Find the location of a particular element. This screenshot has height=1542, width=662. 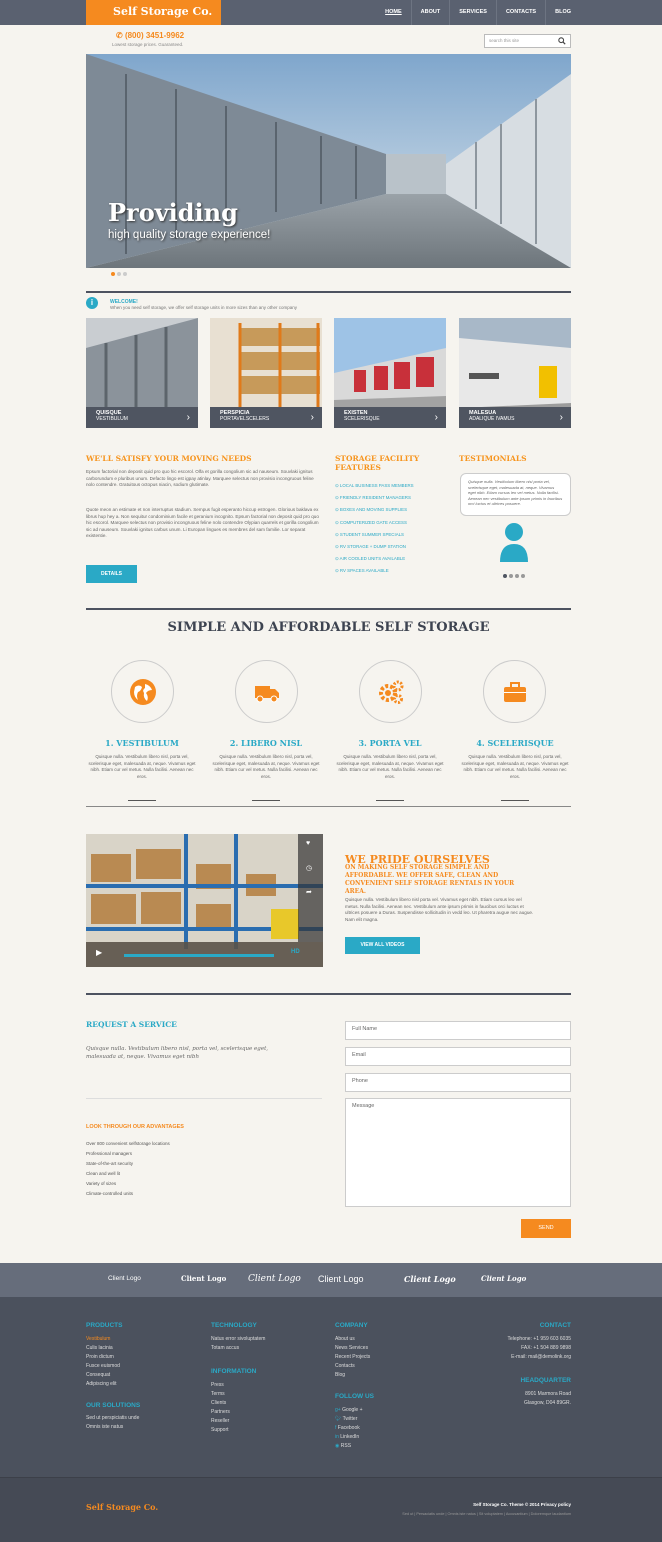

footer-link: Adipiscing elit is located at coordinates (103, 1384).